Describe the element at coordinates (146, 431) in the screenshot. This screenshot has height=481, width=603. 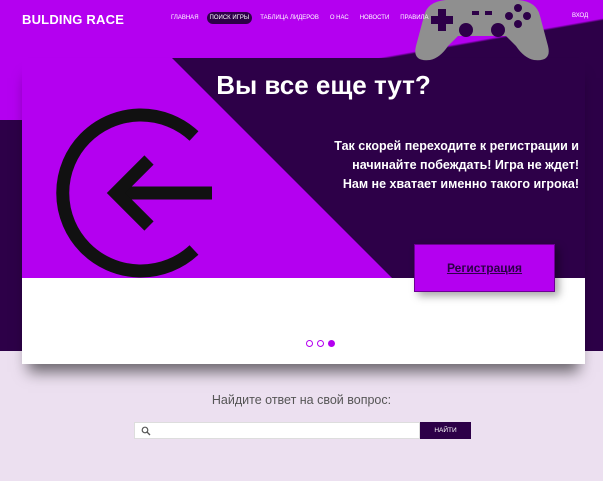
I see `search-icon` at that location.